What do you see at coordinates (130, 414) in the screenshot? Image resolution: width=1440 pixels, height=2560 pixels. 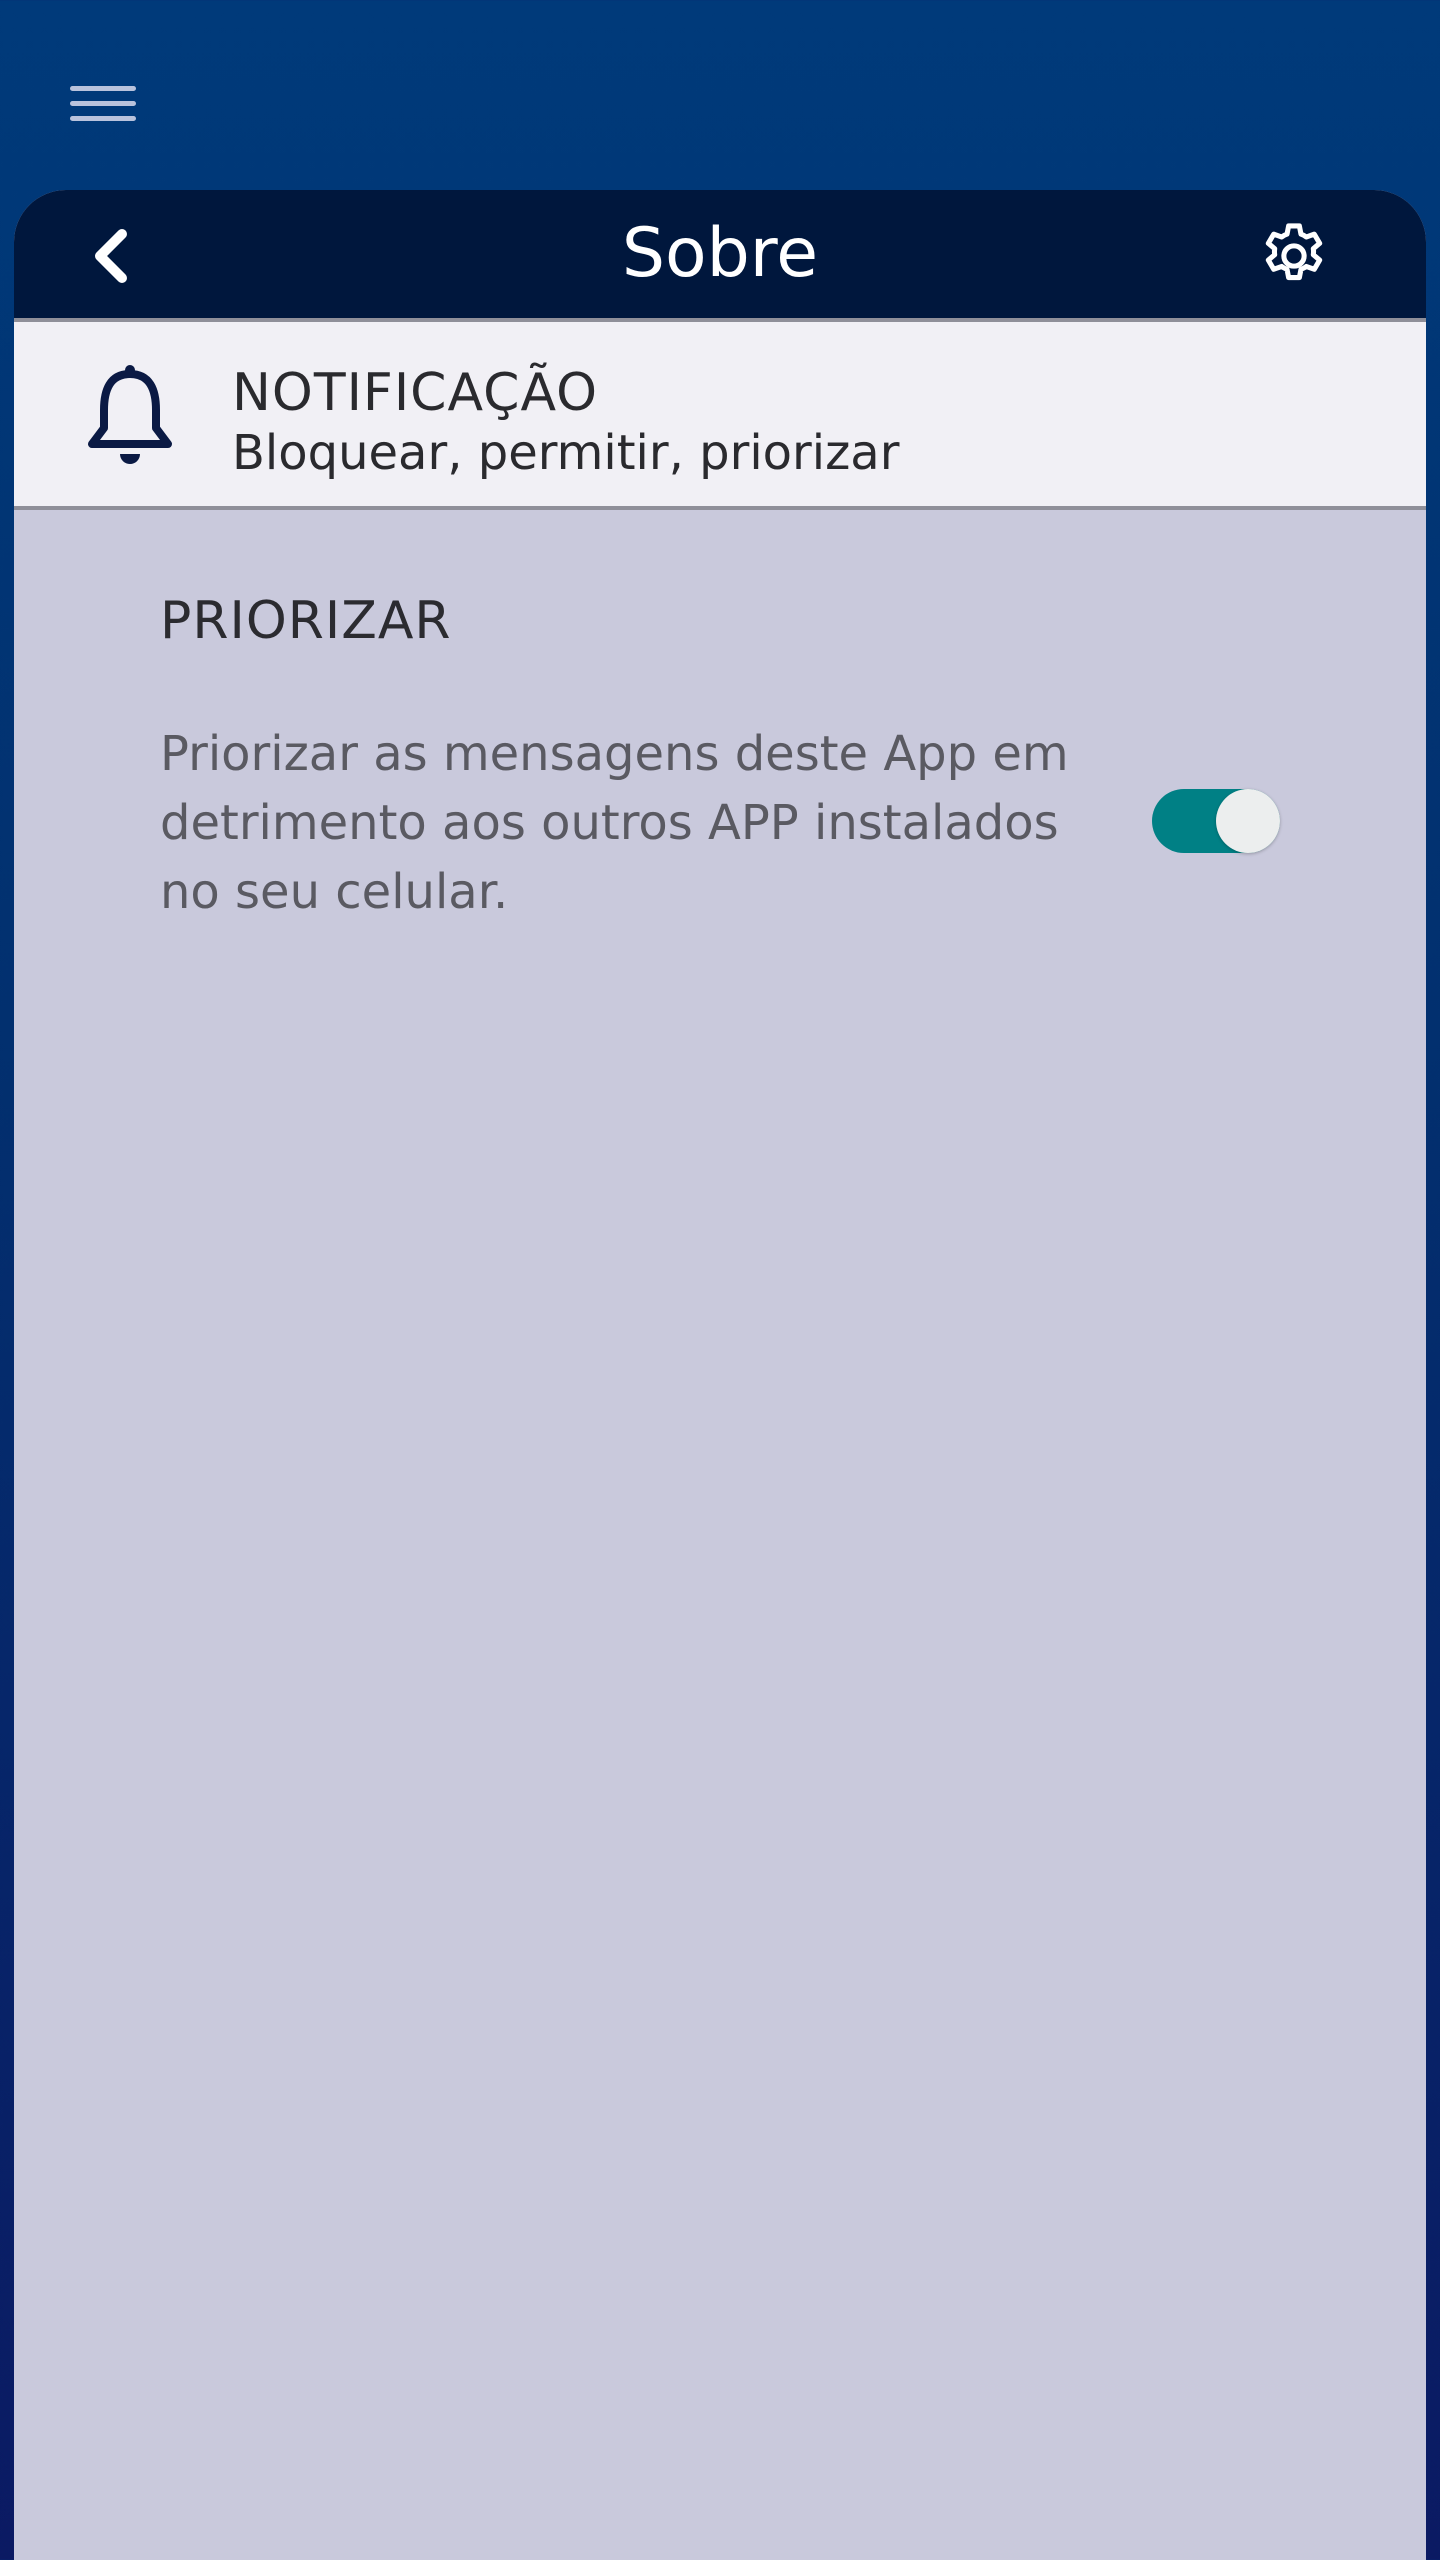 I see `bell-icon` at bounding box center [130, 414].